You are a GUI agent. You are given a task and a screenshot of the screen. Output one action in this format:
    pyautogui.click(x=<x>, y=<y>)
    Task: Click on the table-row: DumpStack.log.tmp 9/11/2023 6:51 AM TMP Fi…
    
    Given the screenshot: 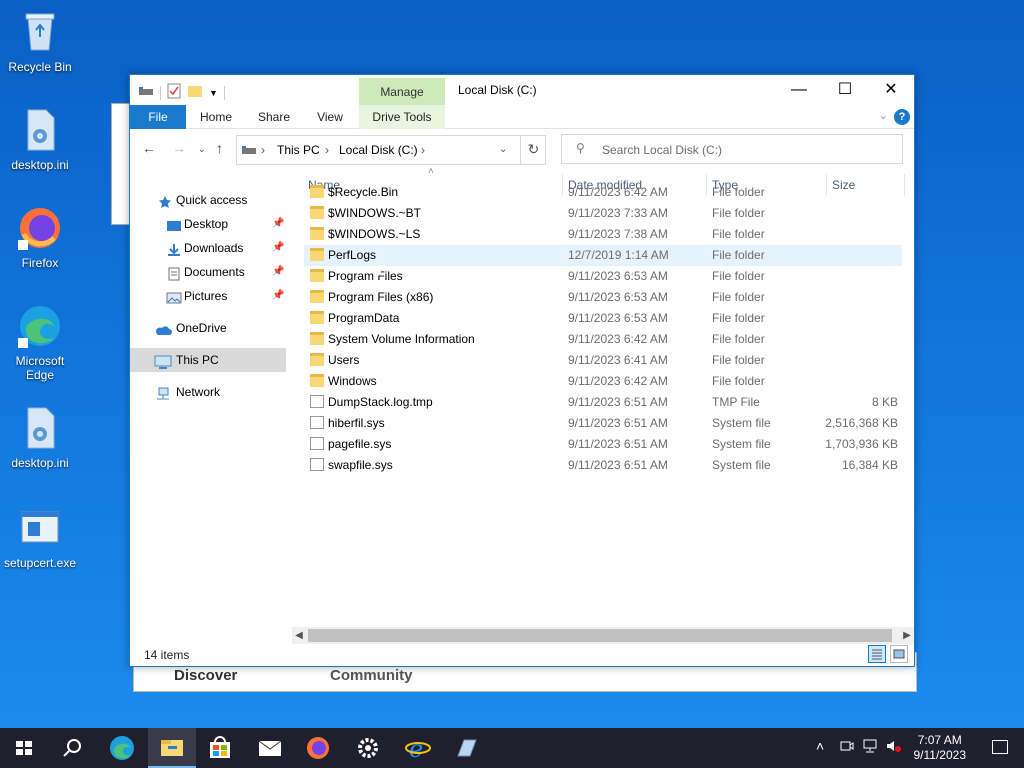 What is the action you would take?
    pyautogui.click(x=603, y=402)
    